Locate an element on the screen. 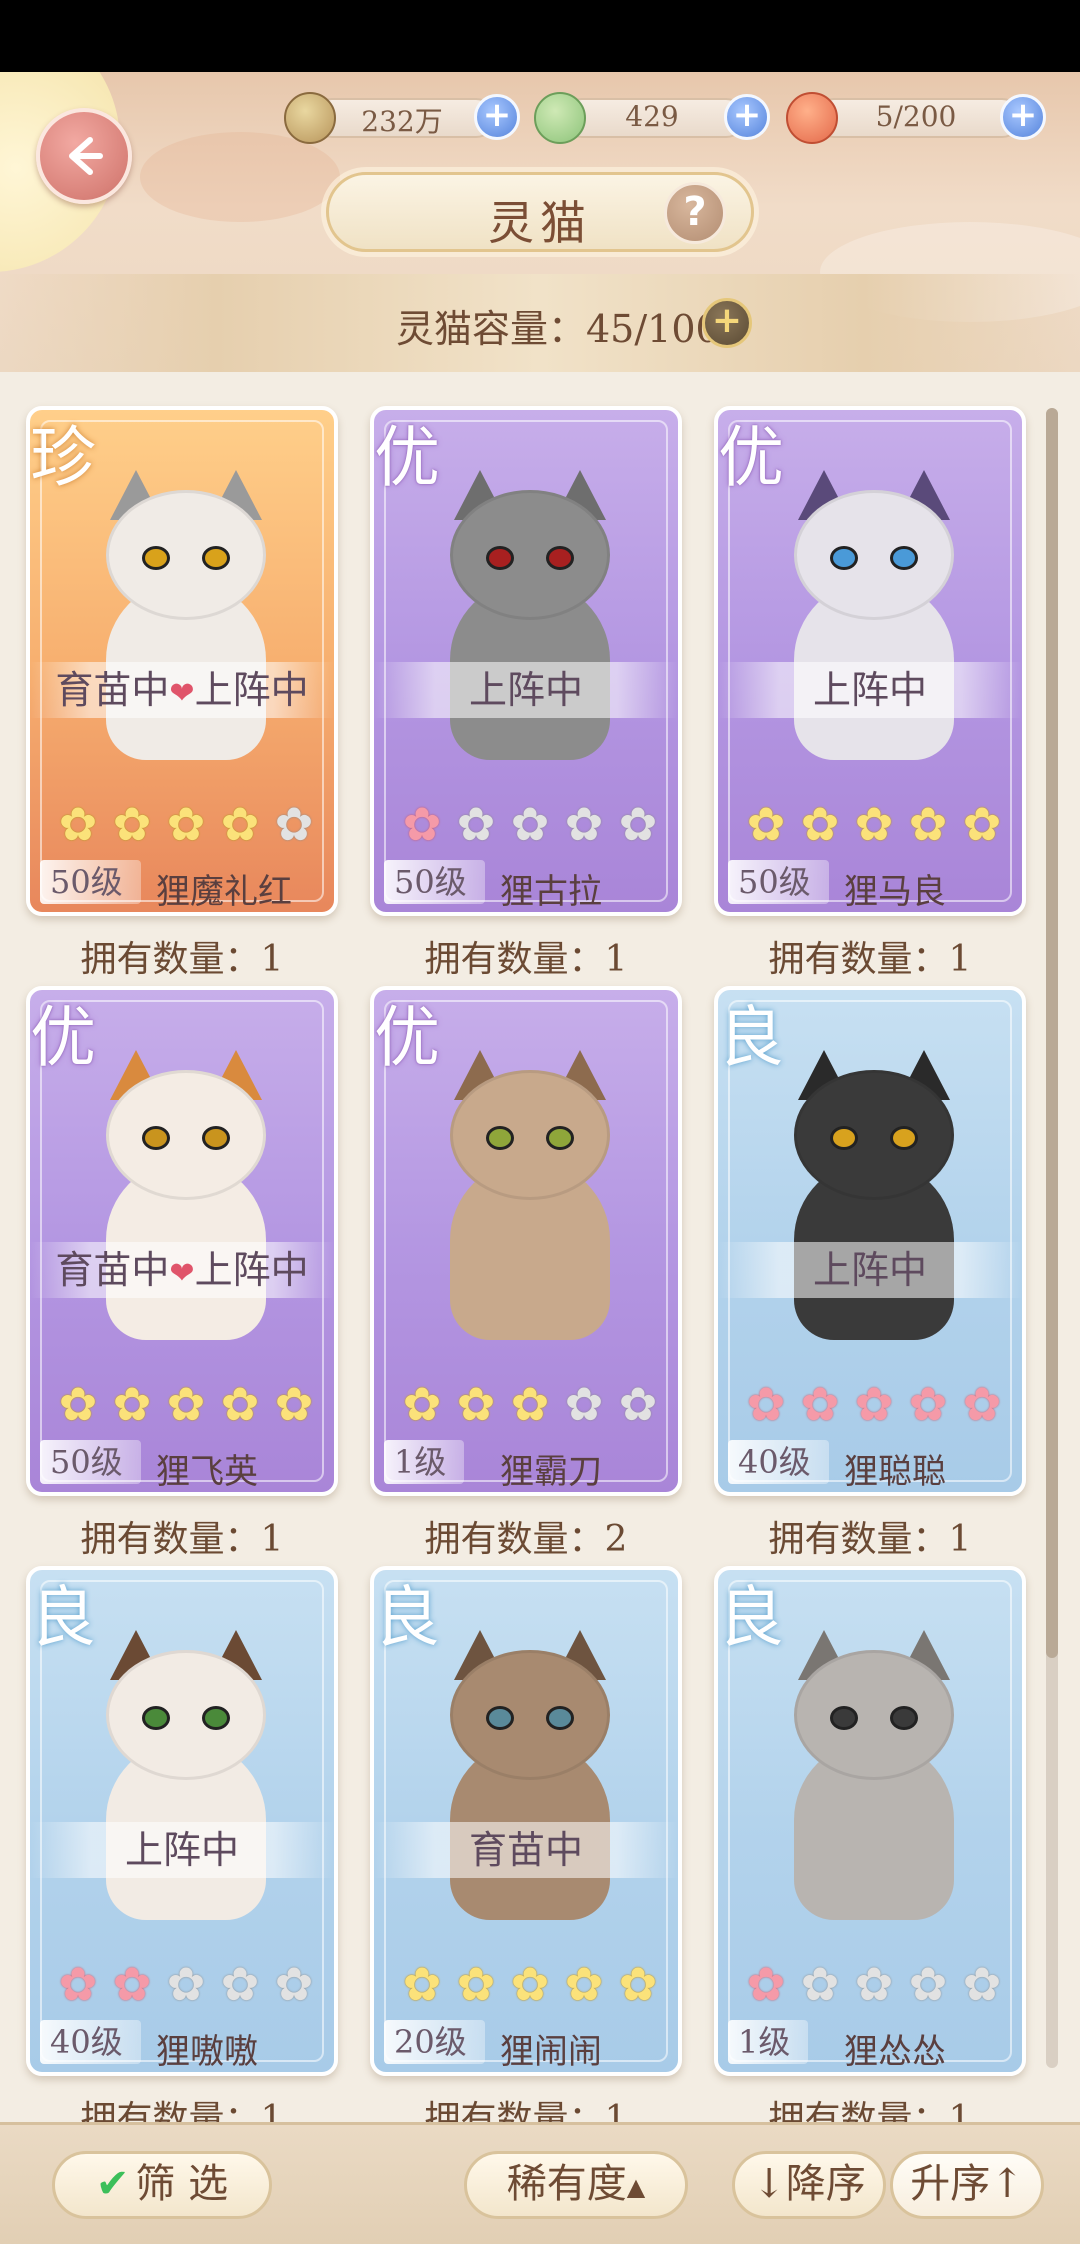  resource-bird: 429 + is located at coordinates (652, 118).